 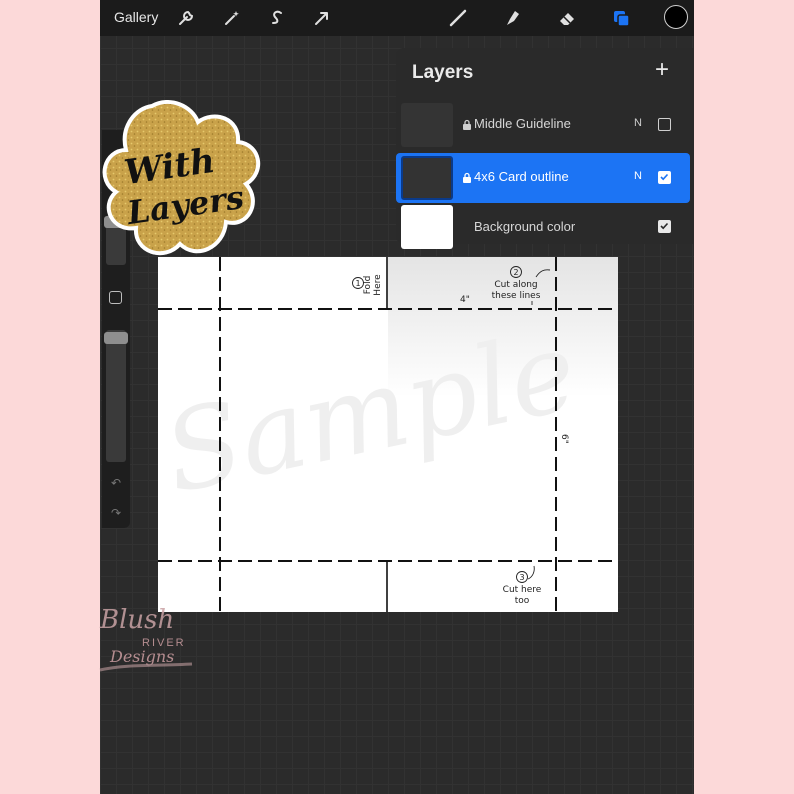 I want to click on layer-name: Background color, so click(x=525, y=226).